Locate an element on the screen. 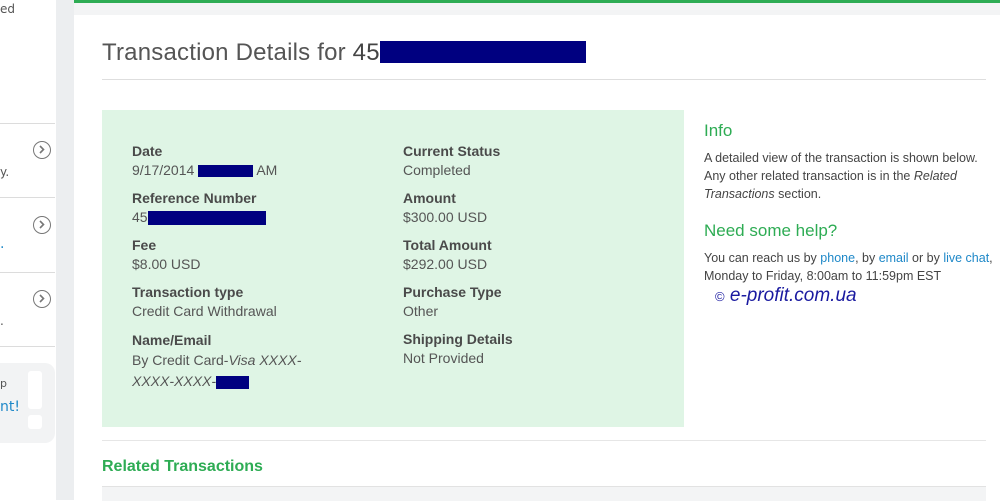 The width and height of the screenshot is (1000, 501). field-label: Name/Email is located at coordinates (172, 340).